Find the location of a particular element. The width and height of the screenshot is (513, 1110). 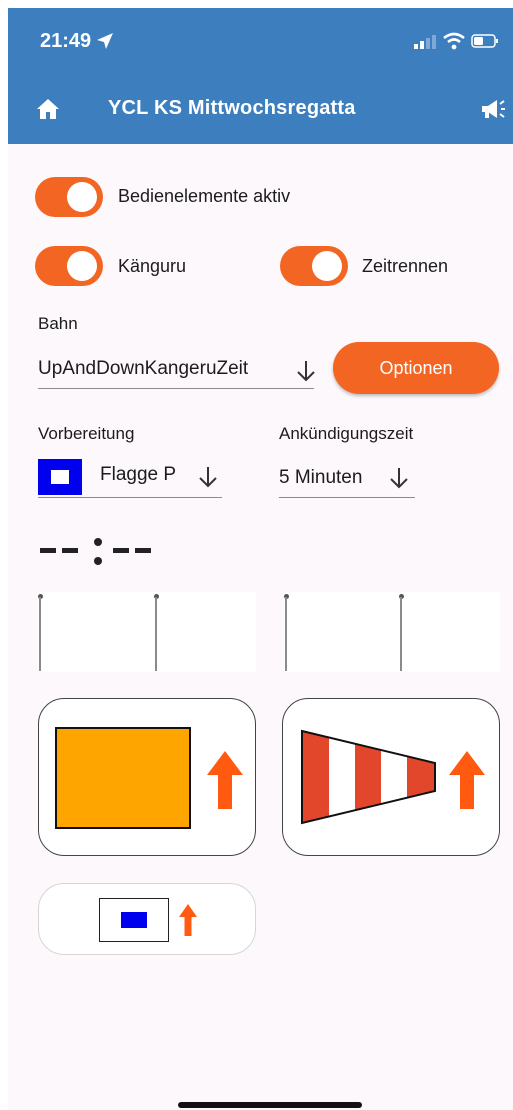

course-select: UpAndDownKangeruZeit is located at coordinates (179, 372).